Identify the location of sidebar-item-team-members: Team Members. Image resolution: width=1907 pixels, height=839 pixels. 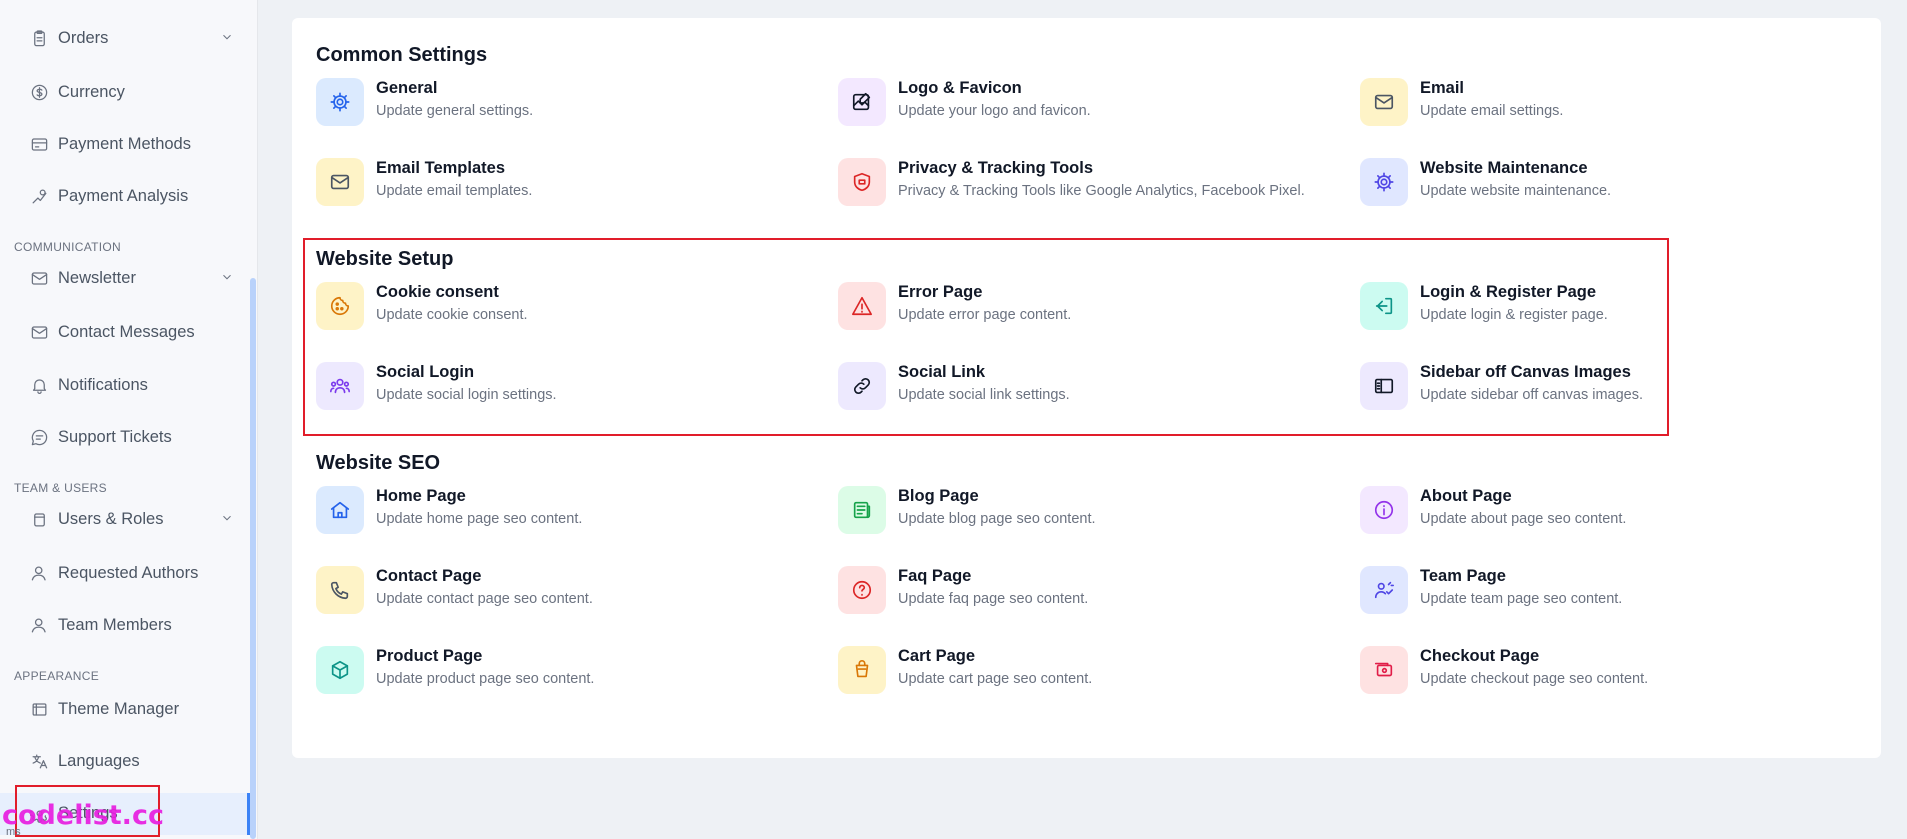
(133, 625).